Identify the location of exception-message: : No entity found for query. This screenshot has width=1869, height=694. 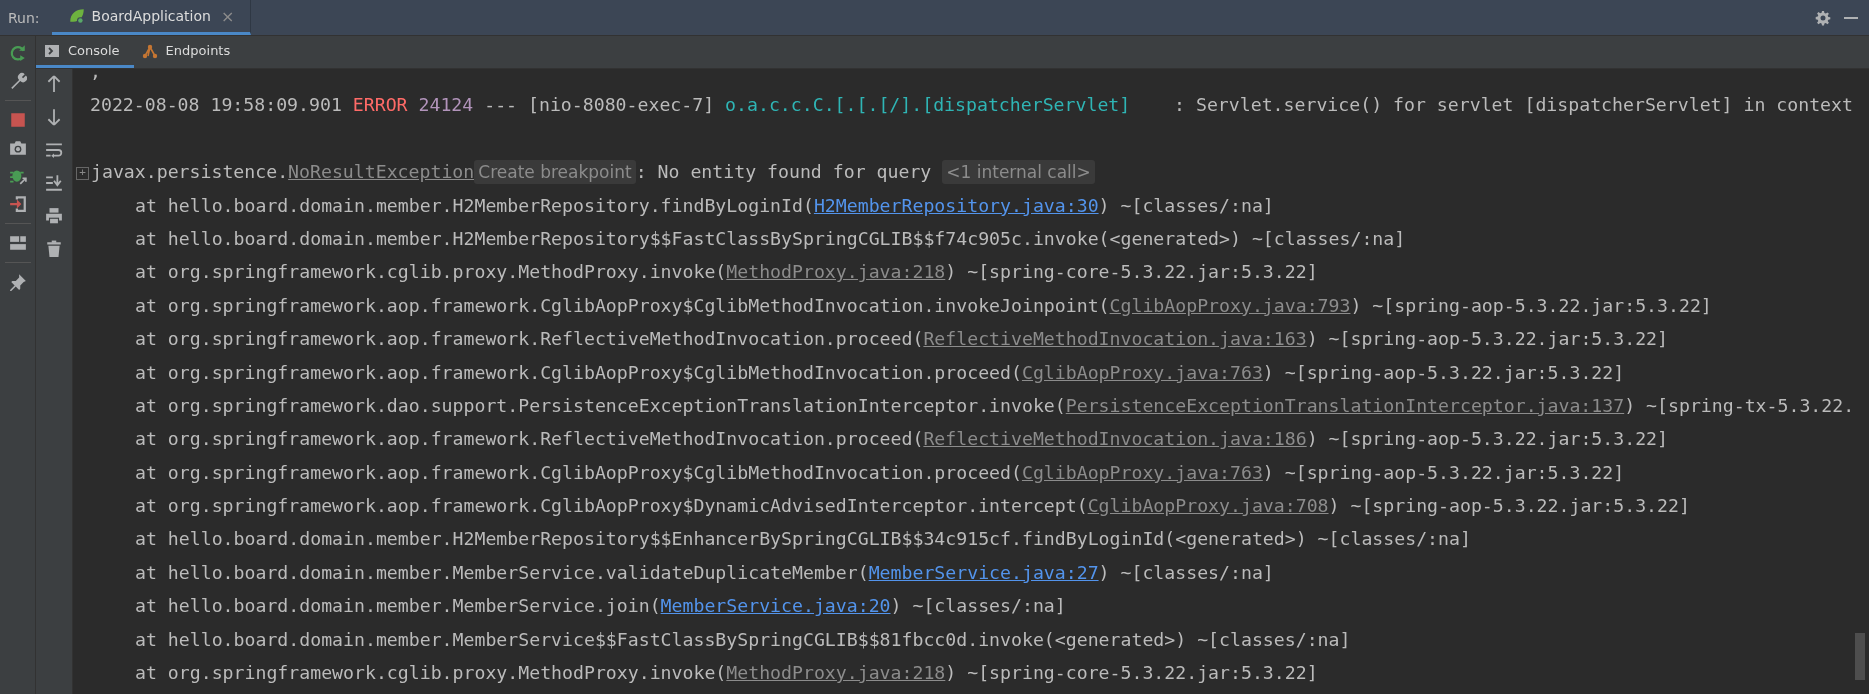
(784, 172).